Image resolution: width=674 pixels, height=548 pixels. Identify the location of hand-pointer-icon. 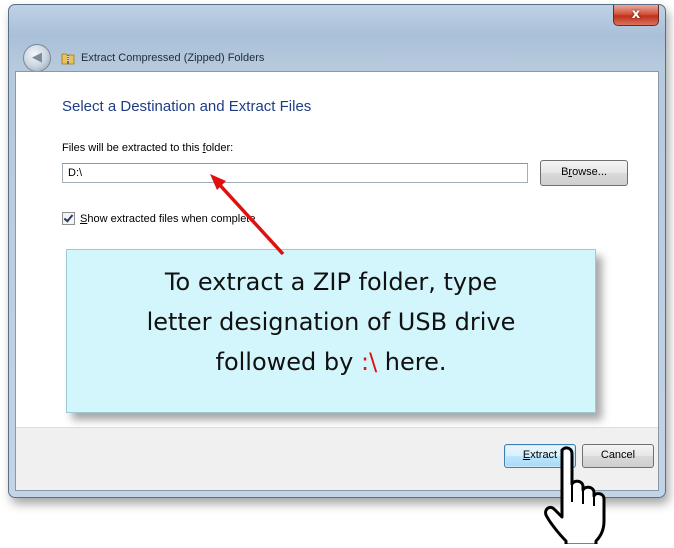
(575, 495).